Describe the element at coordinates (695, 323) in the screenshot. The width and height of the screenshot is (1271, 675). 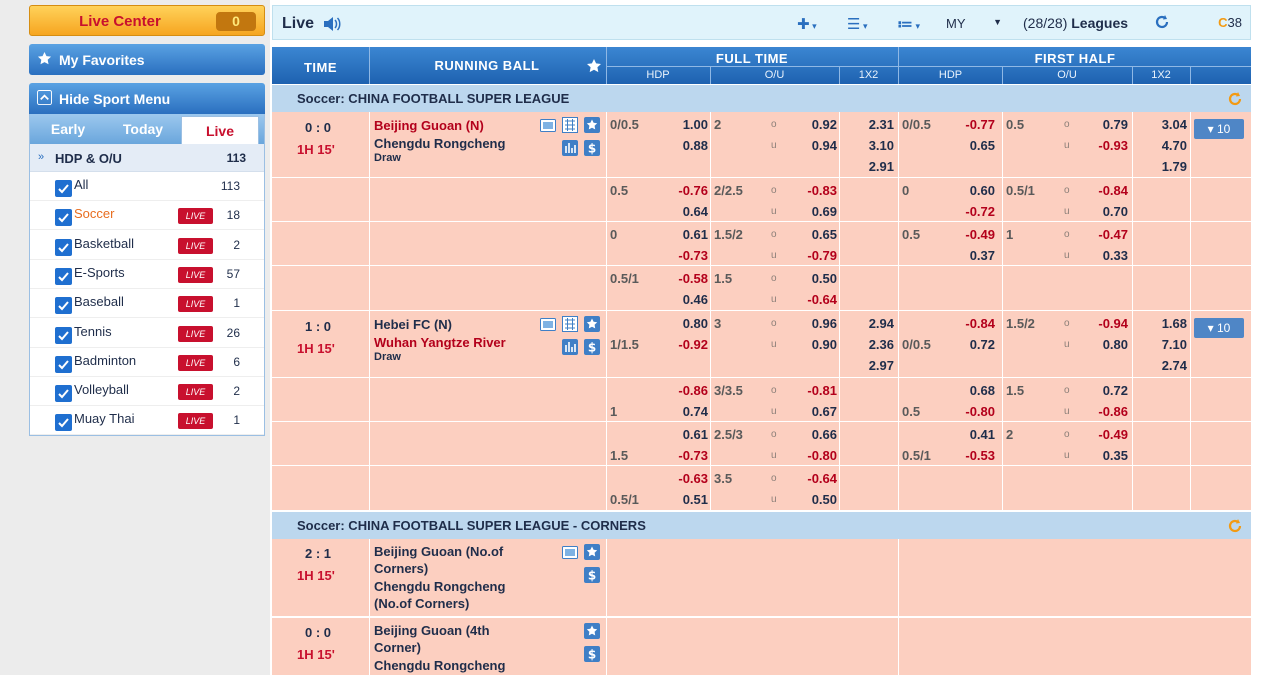
I see `ft-hdp-home-odds: 0.80` at that location.